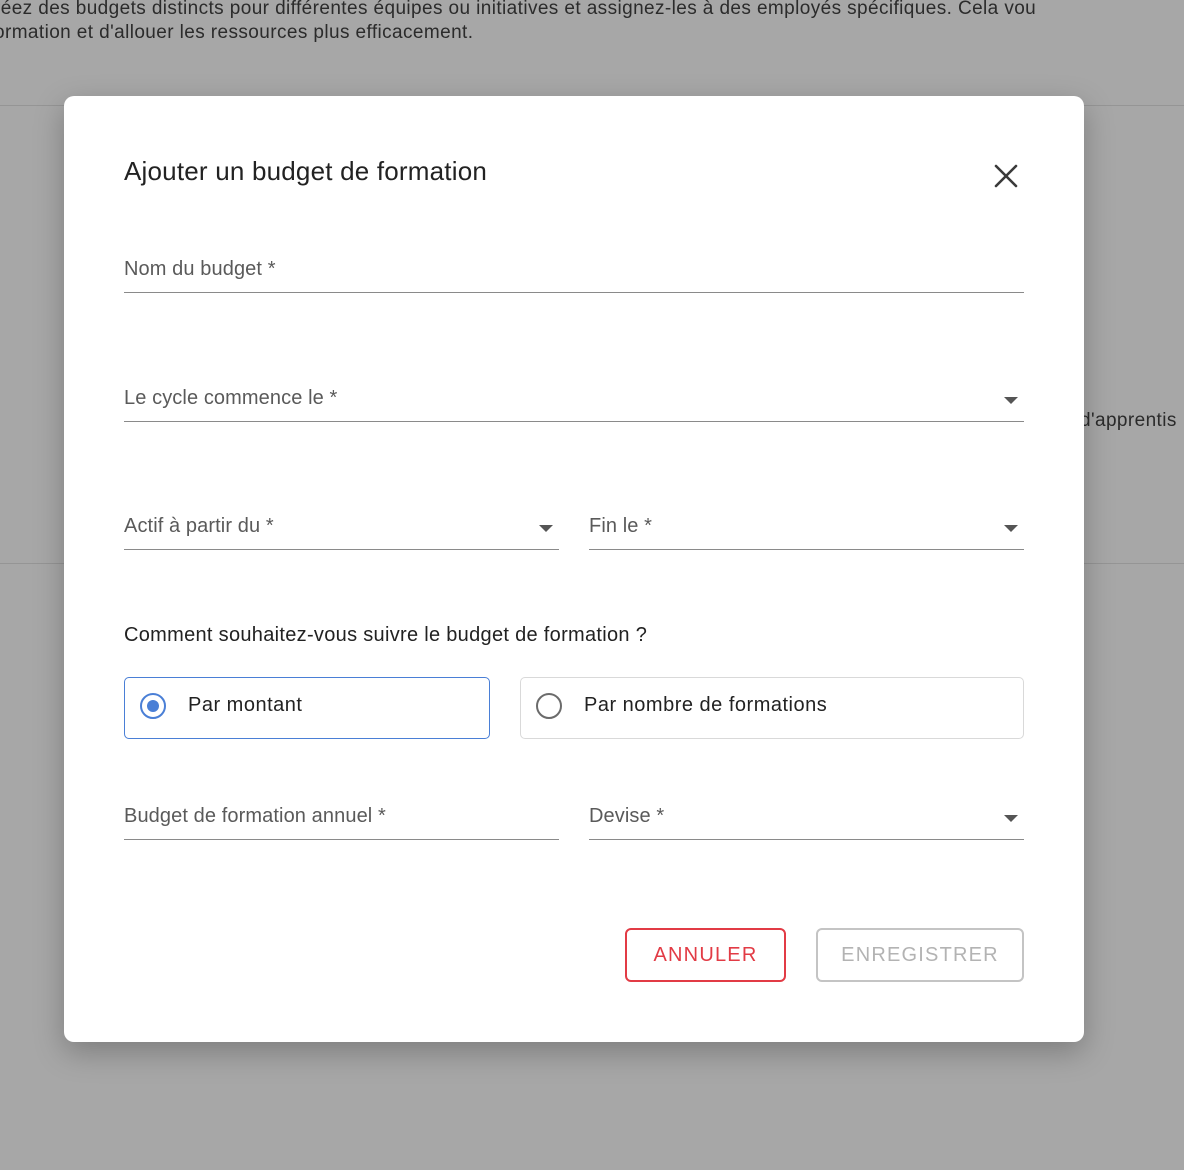  I want to click on save-button: ENREGISTRER, so click(920, 955).